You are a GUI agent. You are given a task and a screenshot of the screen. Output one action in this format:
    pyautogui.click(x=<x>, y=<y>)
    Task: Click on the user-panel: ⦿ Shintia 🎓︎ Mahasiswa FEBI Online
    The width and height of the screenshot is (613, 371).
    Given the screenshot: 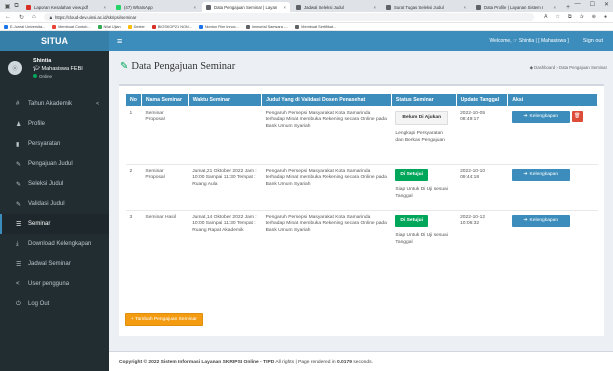 What is the action you would take?
    pyautogui.click(x=54, y=72)
    